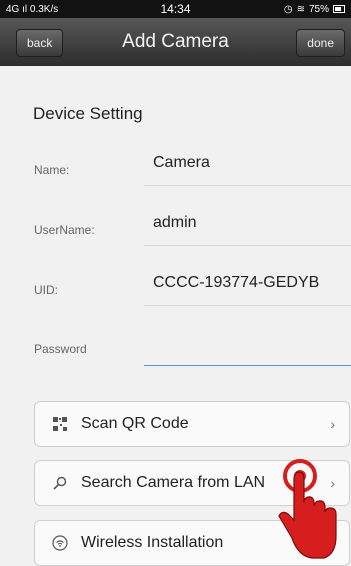 Image resolution: width=351 pixels, height=566 pixels. I want to click on wifi-icon, so click(60, 543).